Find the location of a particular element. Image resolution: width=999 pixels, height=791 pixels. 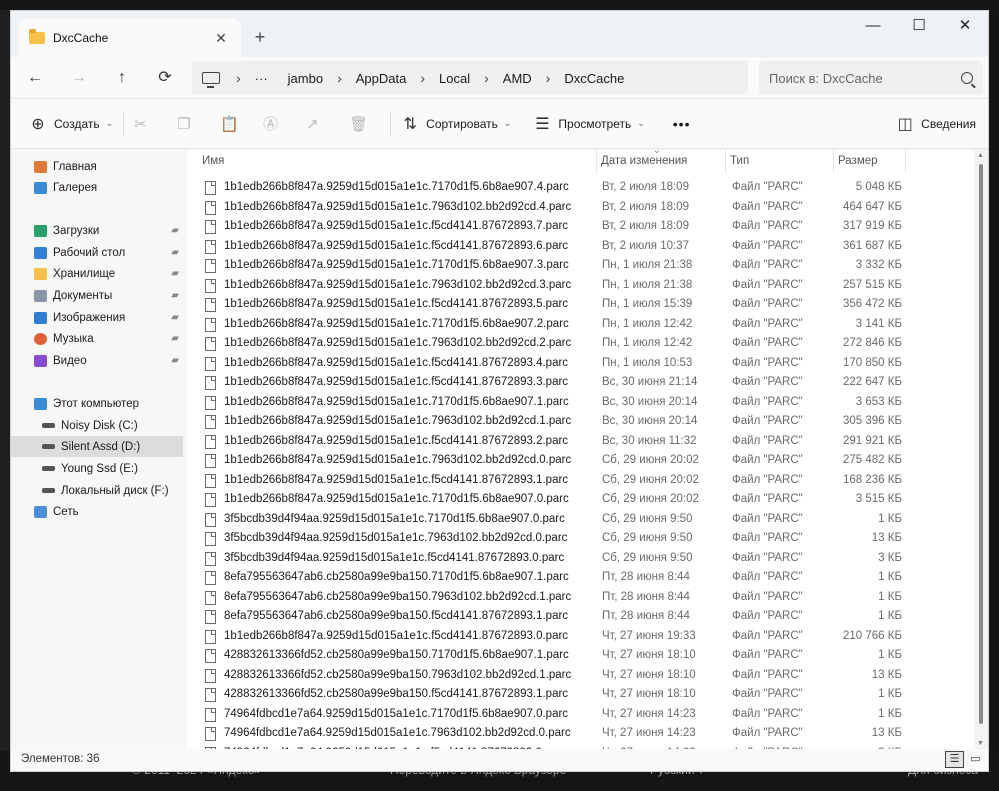

details-button: ◫ Сведения is located at coordinates (936, 124).